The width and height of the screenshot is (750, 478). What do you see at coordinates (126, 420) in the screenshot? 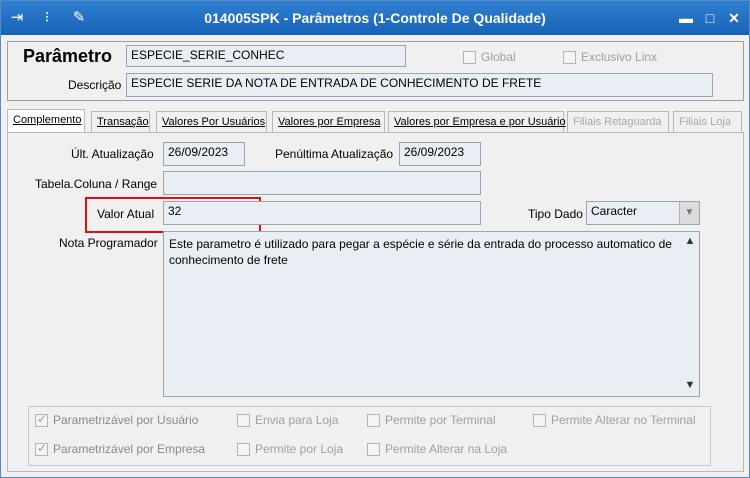
I see `param-usuario-label: Parametrizável por Usuário` at bounding box center [126, 420].